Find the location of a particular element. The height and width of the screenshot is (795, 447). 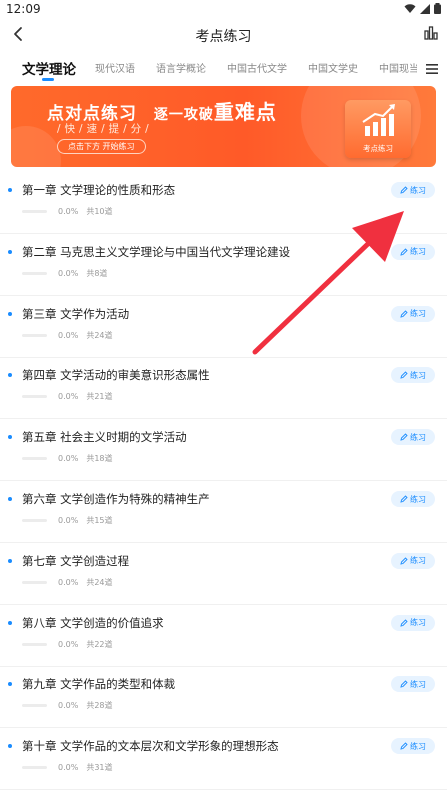

chapter-question-count: 共10道 is located at coordinates (99, 211).